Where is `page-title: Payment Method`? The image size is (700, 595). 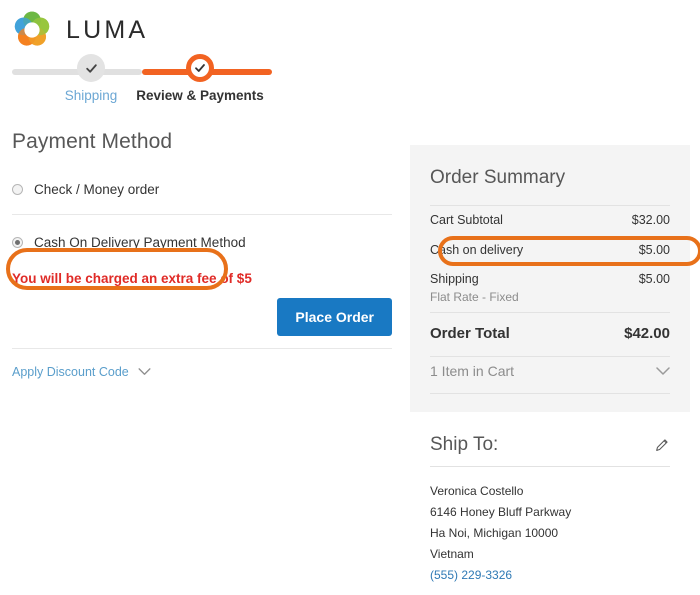
page-title: Payment Method is located at coordinates (92, 141).